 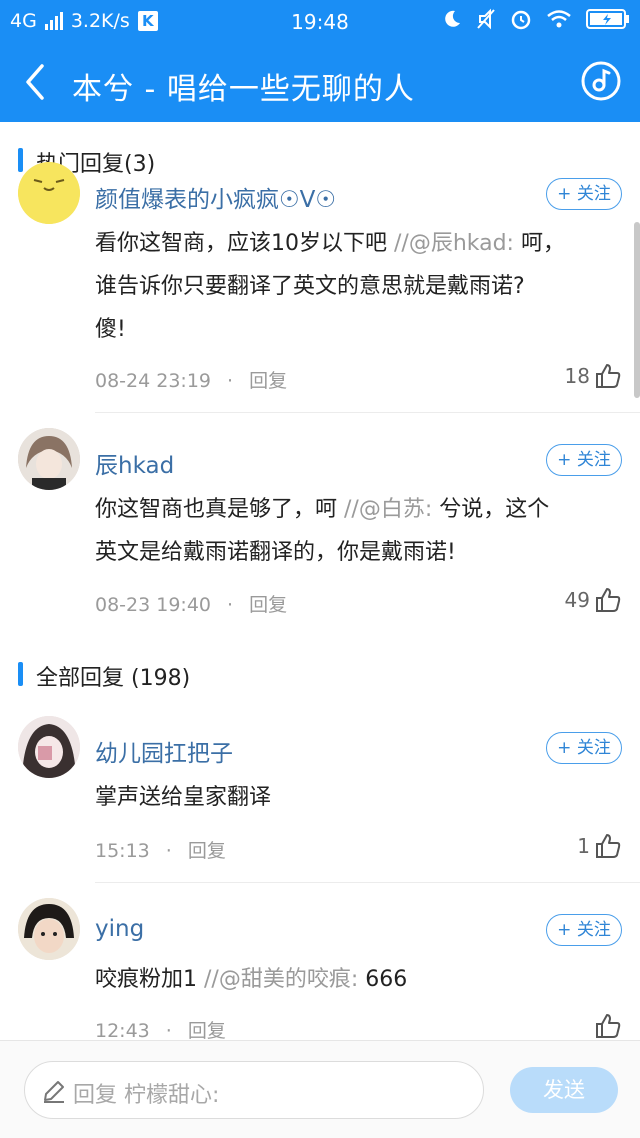 What do you see at coordinates (564, 1090) in the screenshot?
I see `send-button: 发送` at bounding box center [564, 1090].